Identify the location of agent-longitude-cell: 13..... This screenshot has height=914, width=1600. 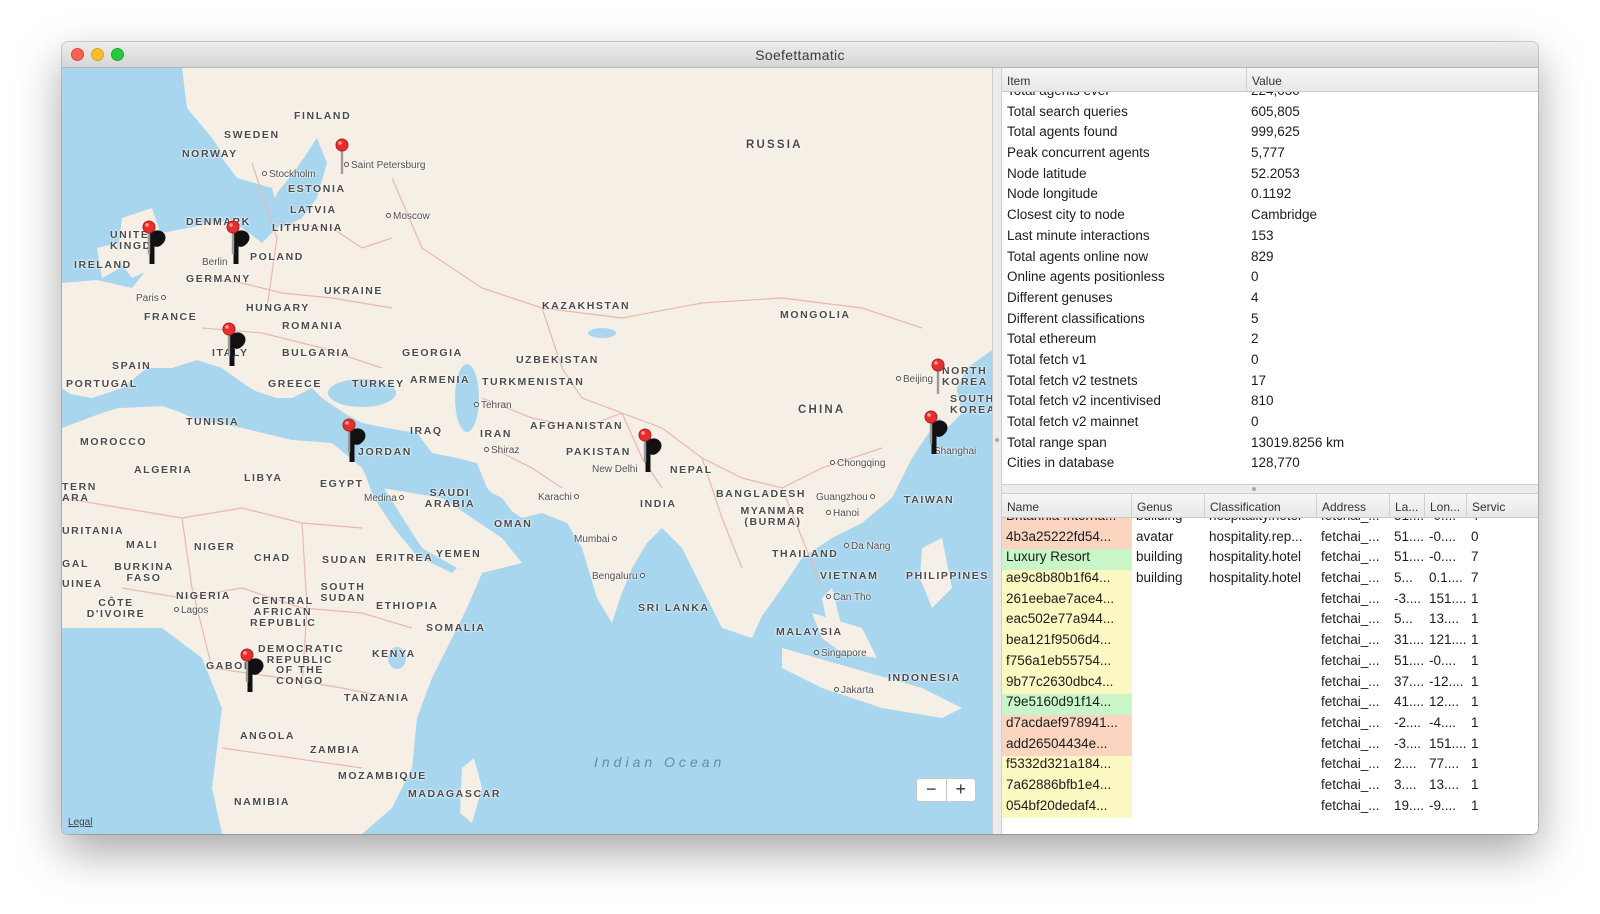
(1444, 619).